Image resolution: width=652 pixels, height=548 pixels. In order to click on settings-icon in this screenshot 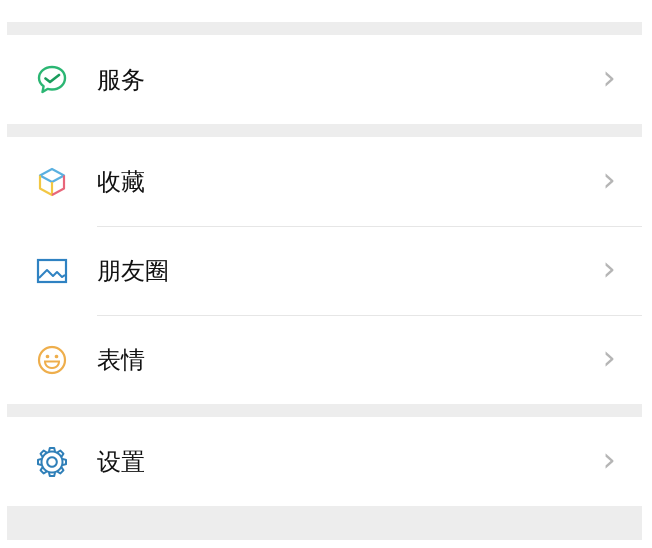, I will do `click(52, 461)`.